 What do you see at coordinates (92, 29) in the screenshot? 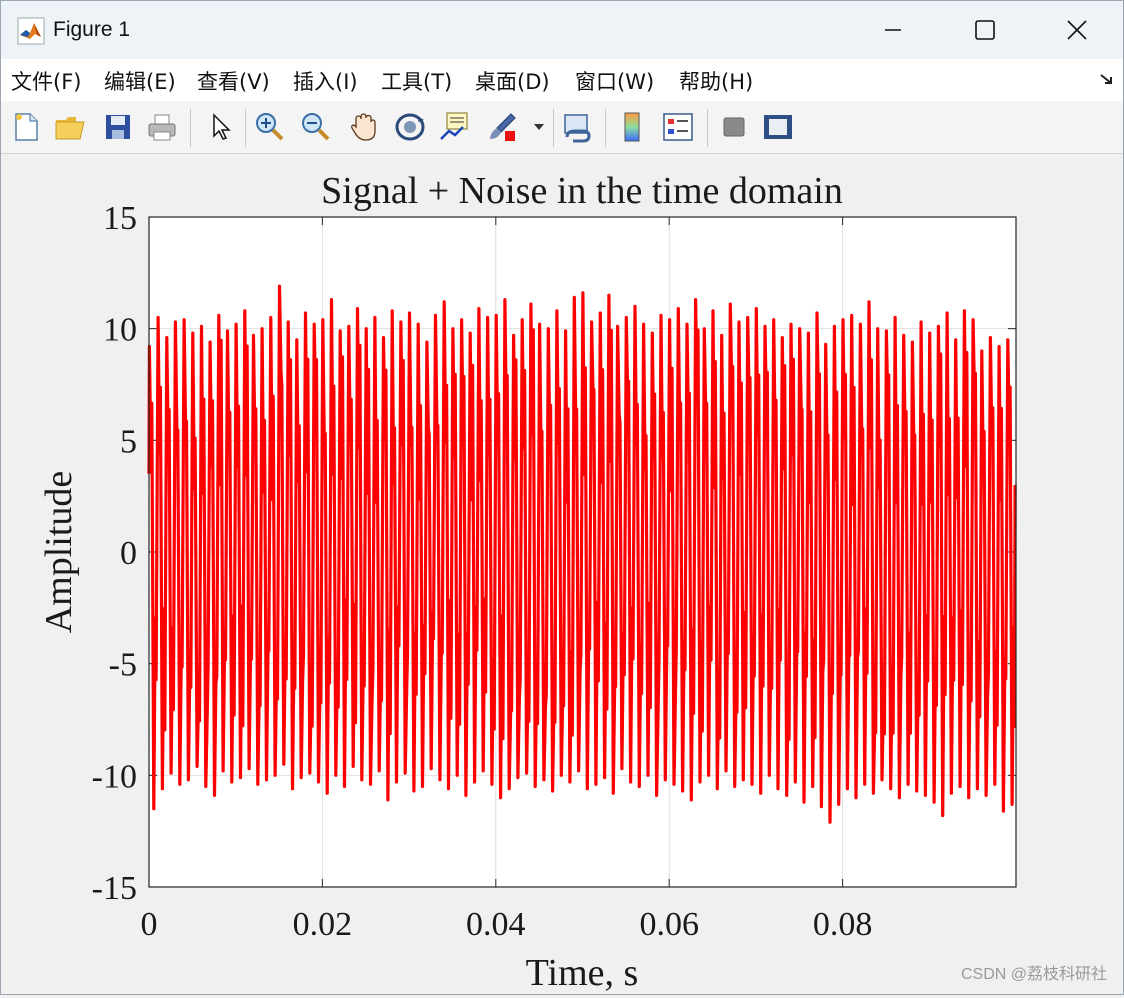
I see `window-title: Figure 1` at bounding box center [92, 29].